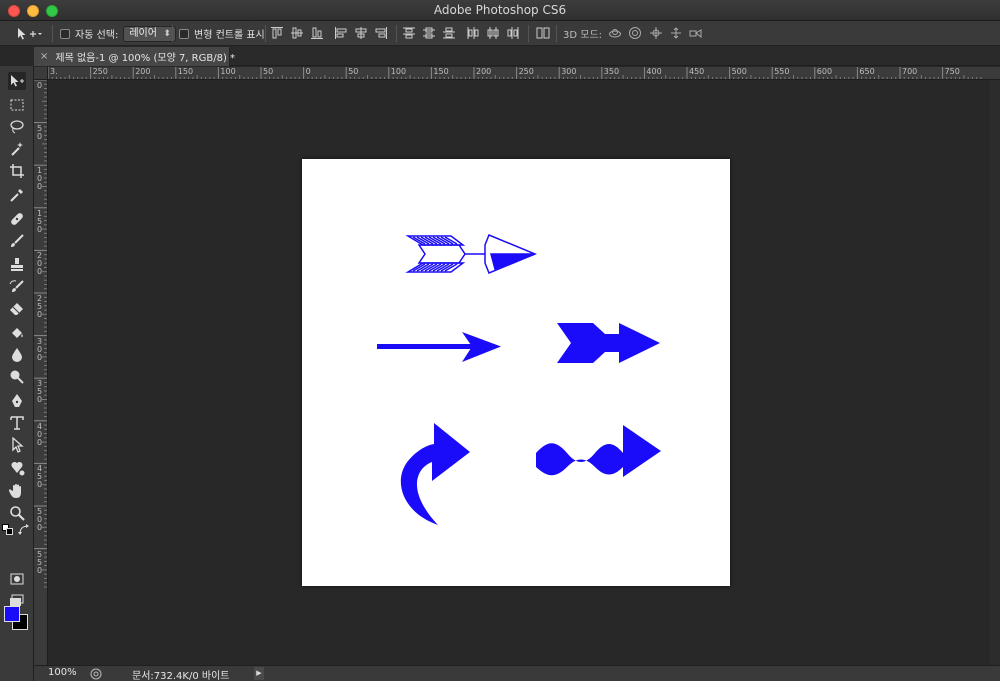  What do you see at coordinates (181, 676) in the screenshot?
I see `document-info: 문서:732.4K/0 바이트` at bounding box center [181, 676].